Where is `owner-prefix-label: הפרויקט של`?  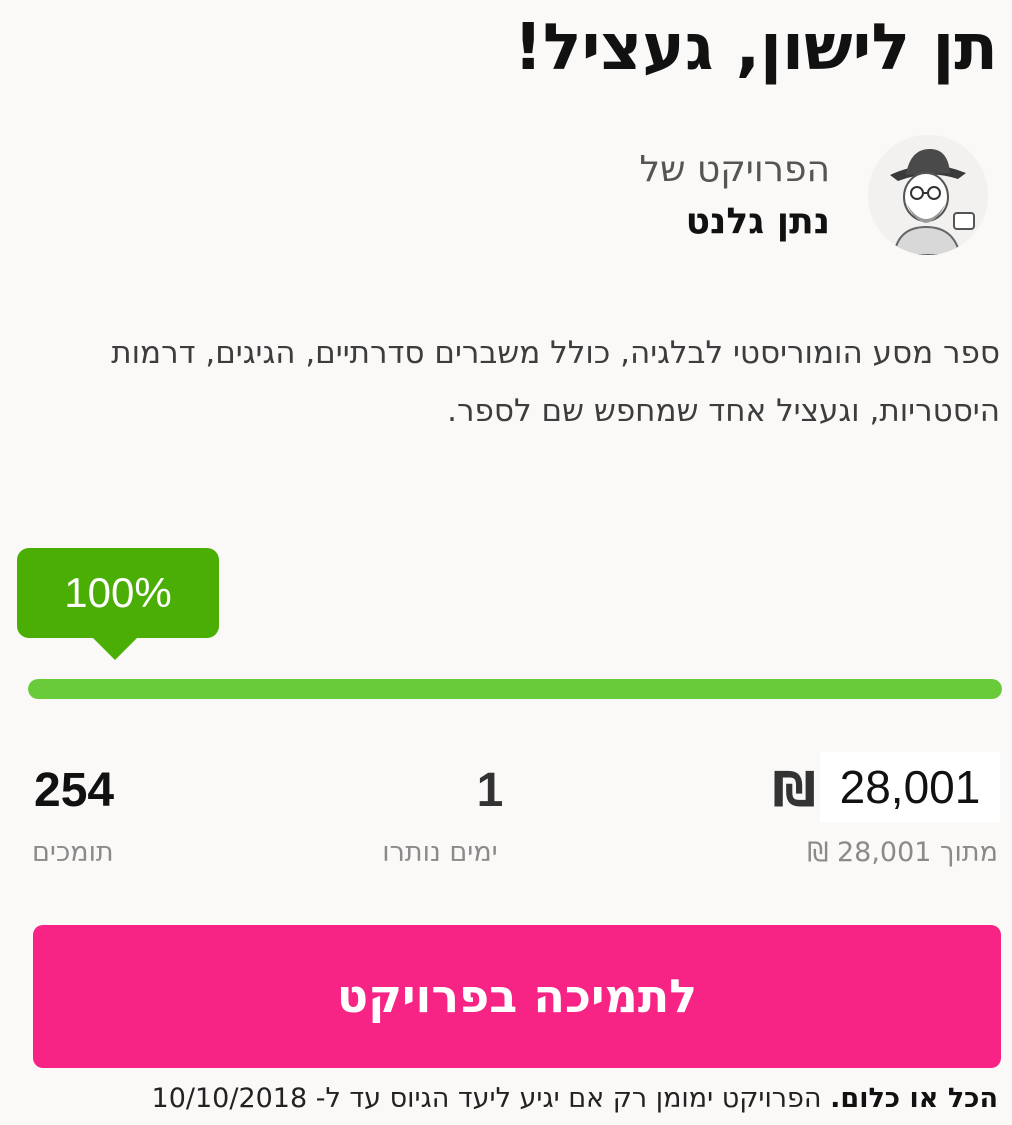 owner-prefix-label: הפרויקט של is located at coordinates (734, 169).